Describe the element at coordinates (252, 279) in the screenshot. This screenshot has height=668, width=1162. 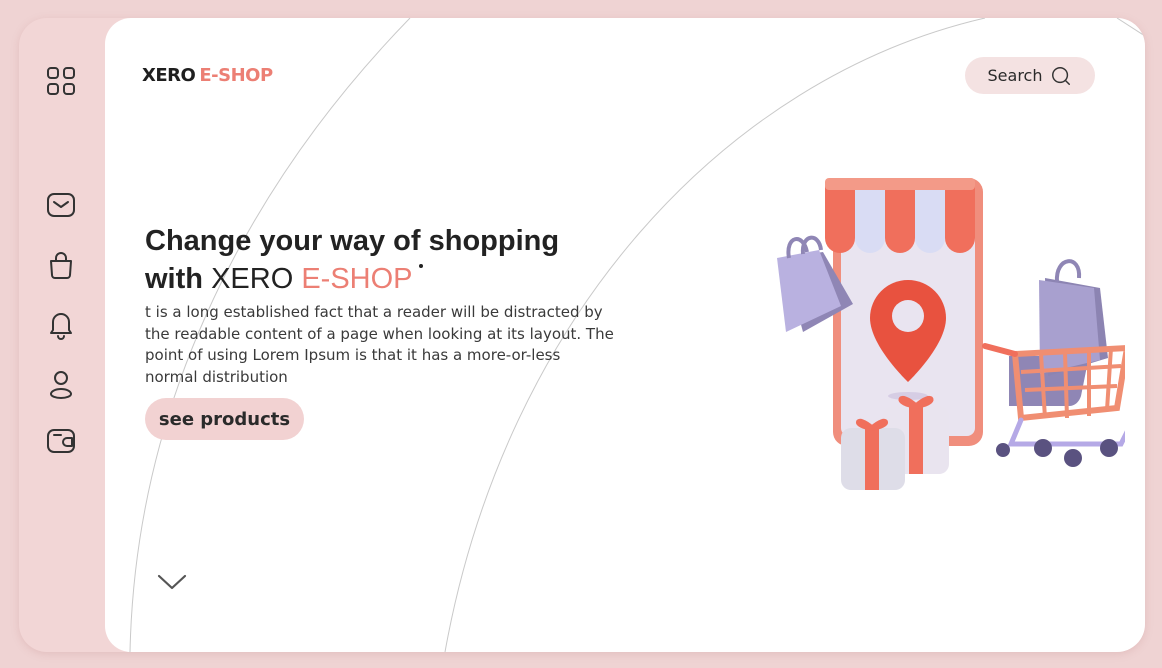
I see `hero-title-brand: XERO` at that location.